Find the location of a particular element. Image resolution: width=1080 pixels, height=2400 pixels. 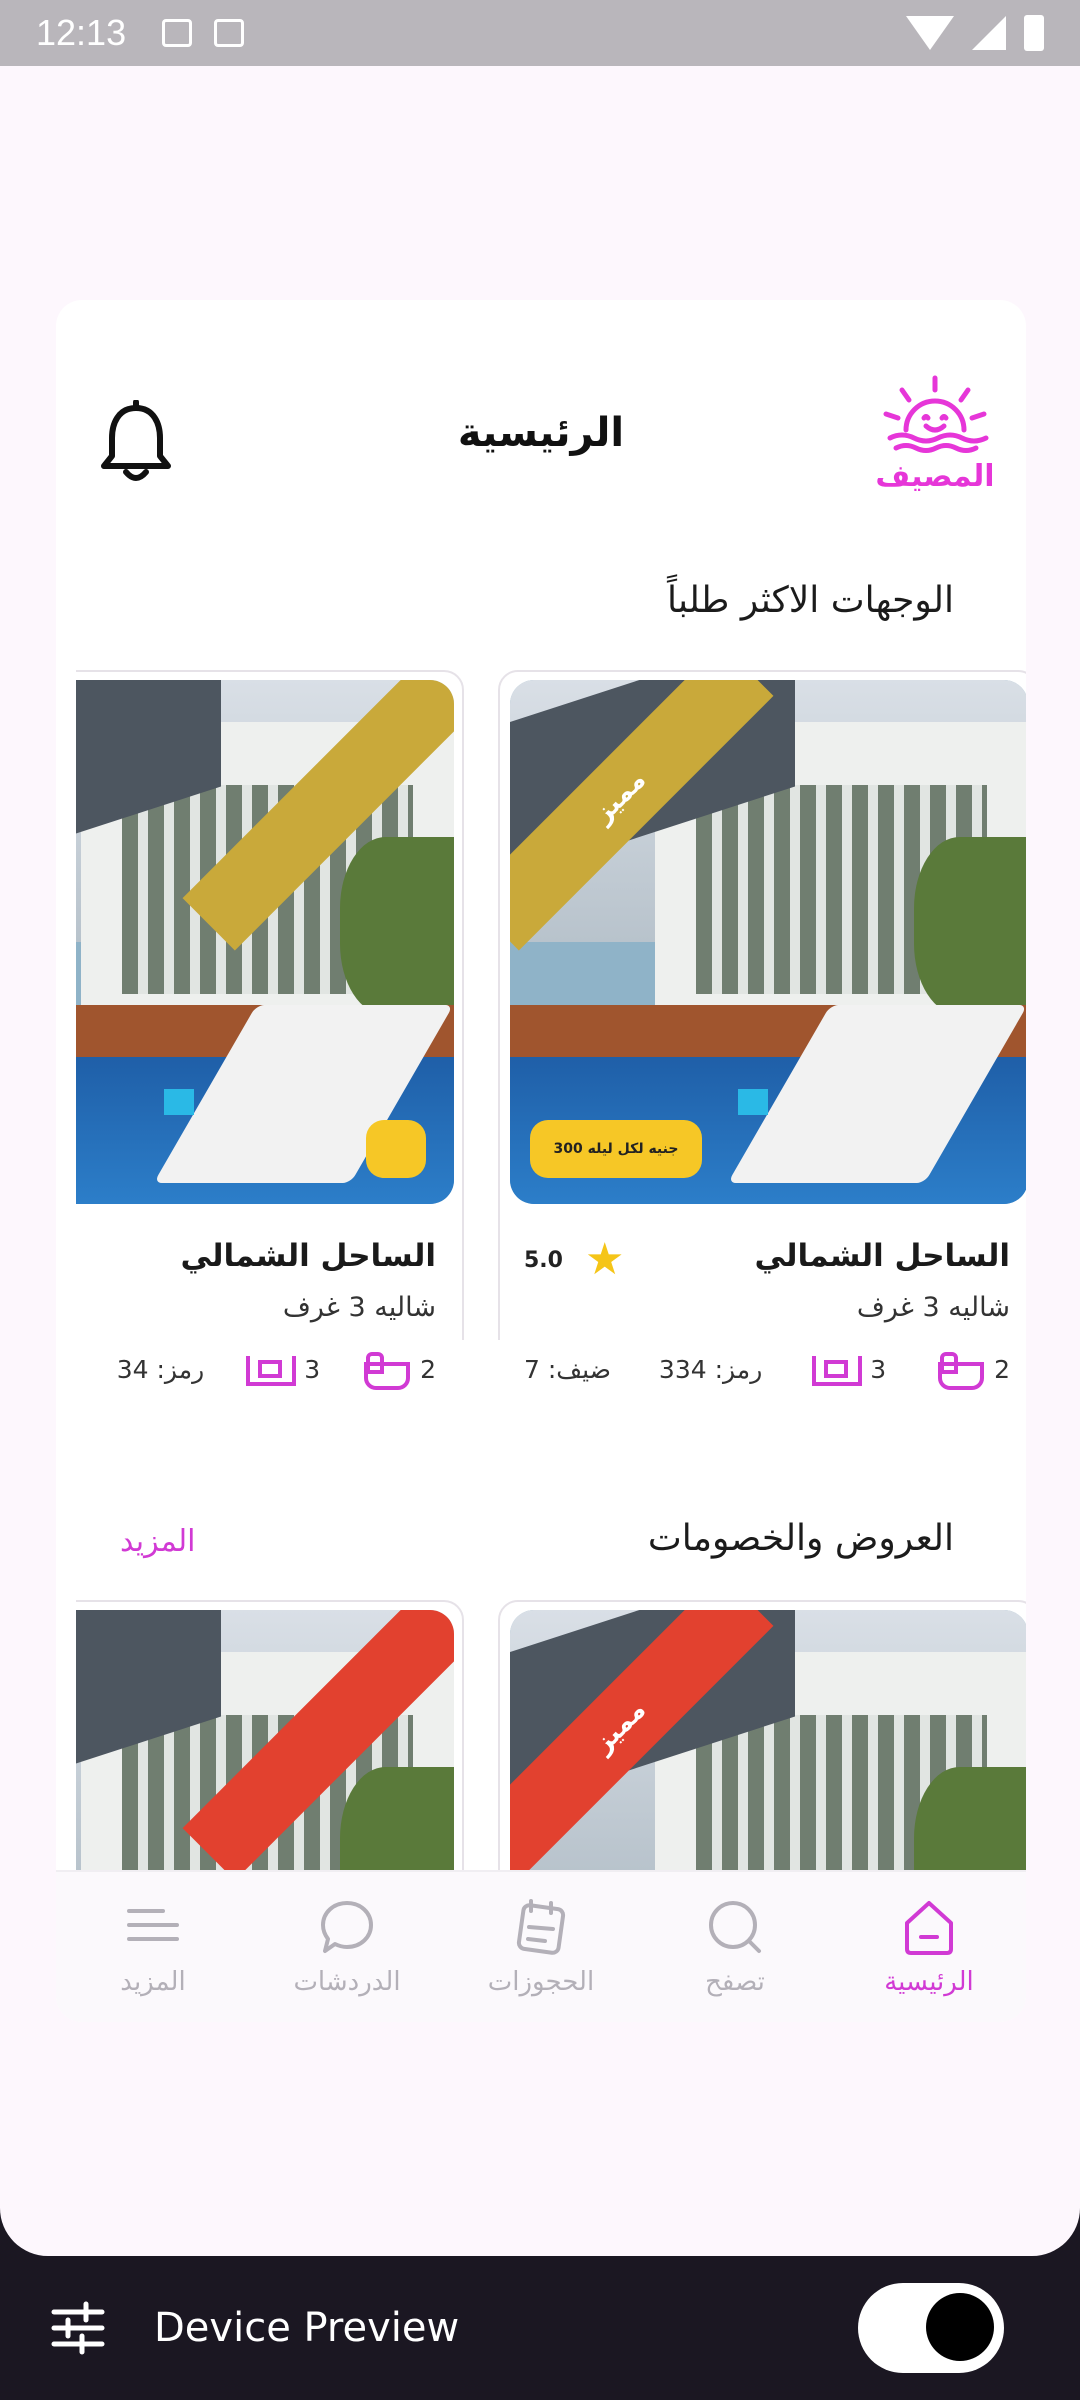

status-bar: 12:13 is located at coordinates (540, 33).